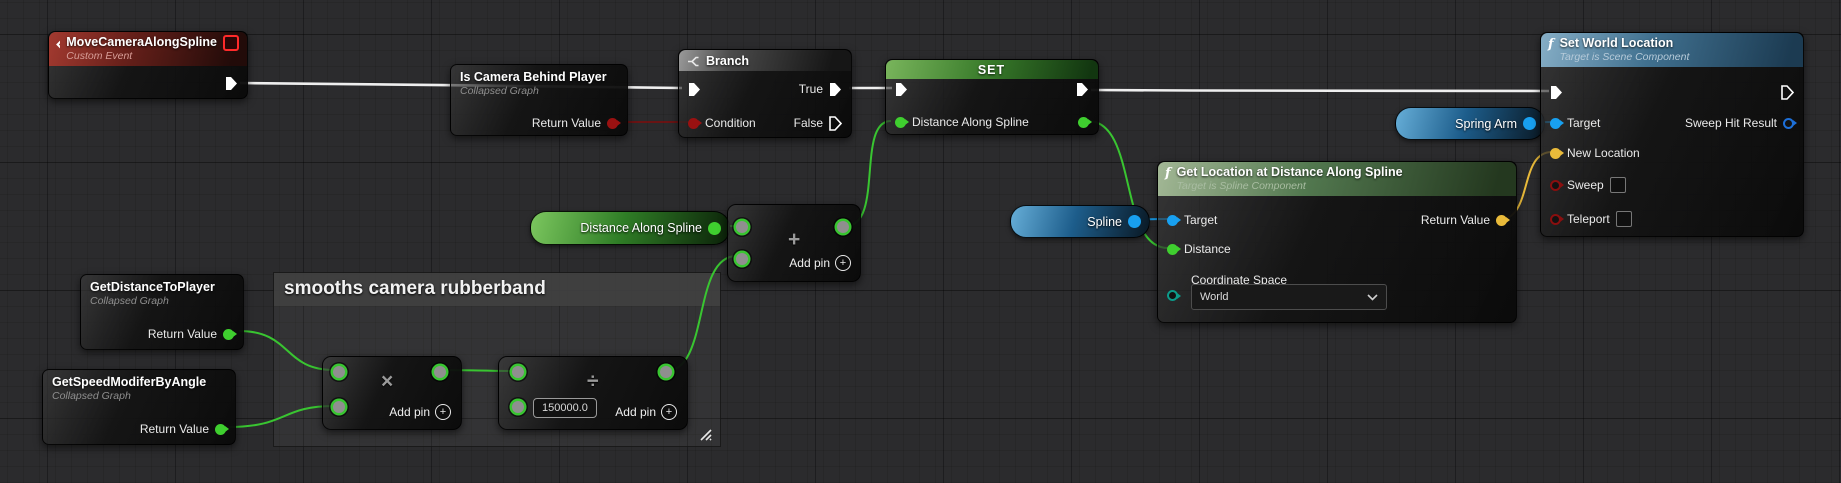 The width and height of the screenshot is (1841, 483). Describe the element at coordinates (1134, 221) in the screenshot. I see `spline-output-pin` at that location.